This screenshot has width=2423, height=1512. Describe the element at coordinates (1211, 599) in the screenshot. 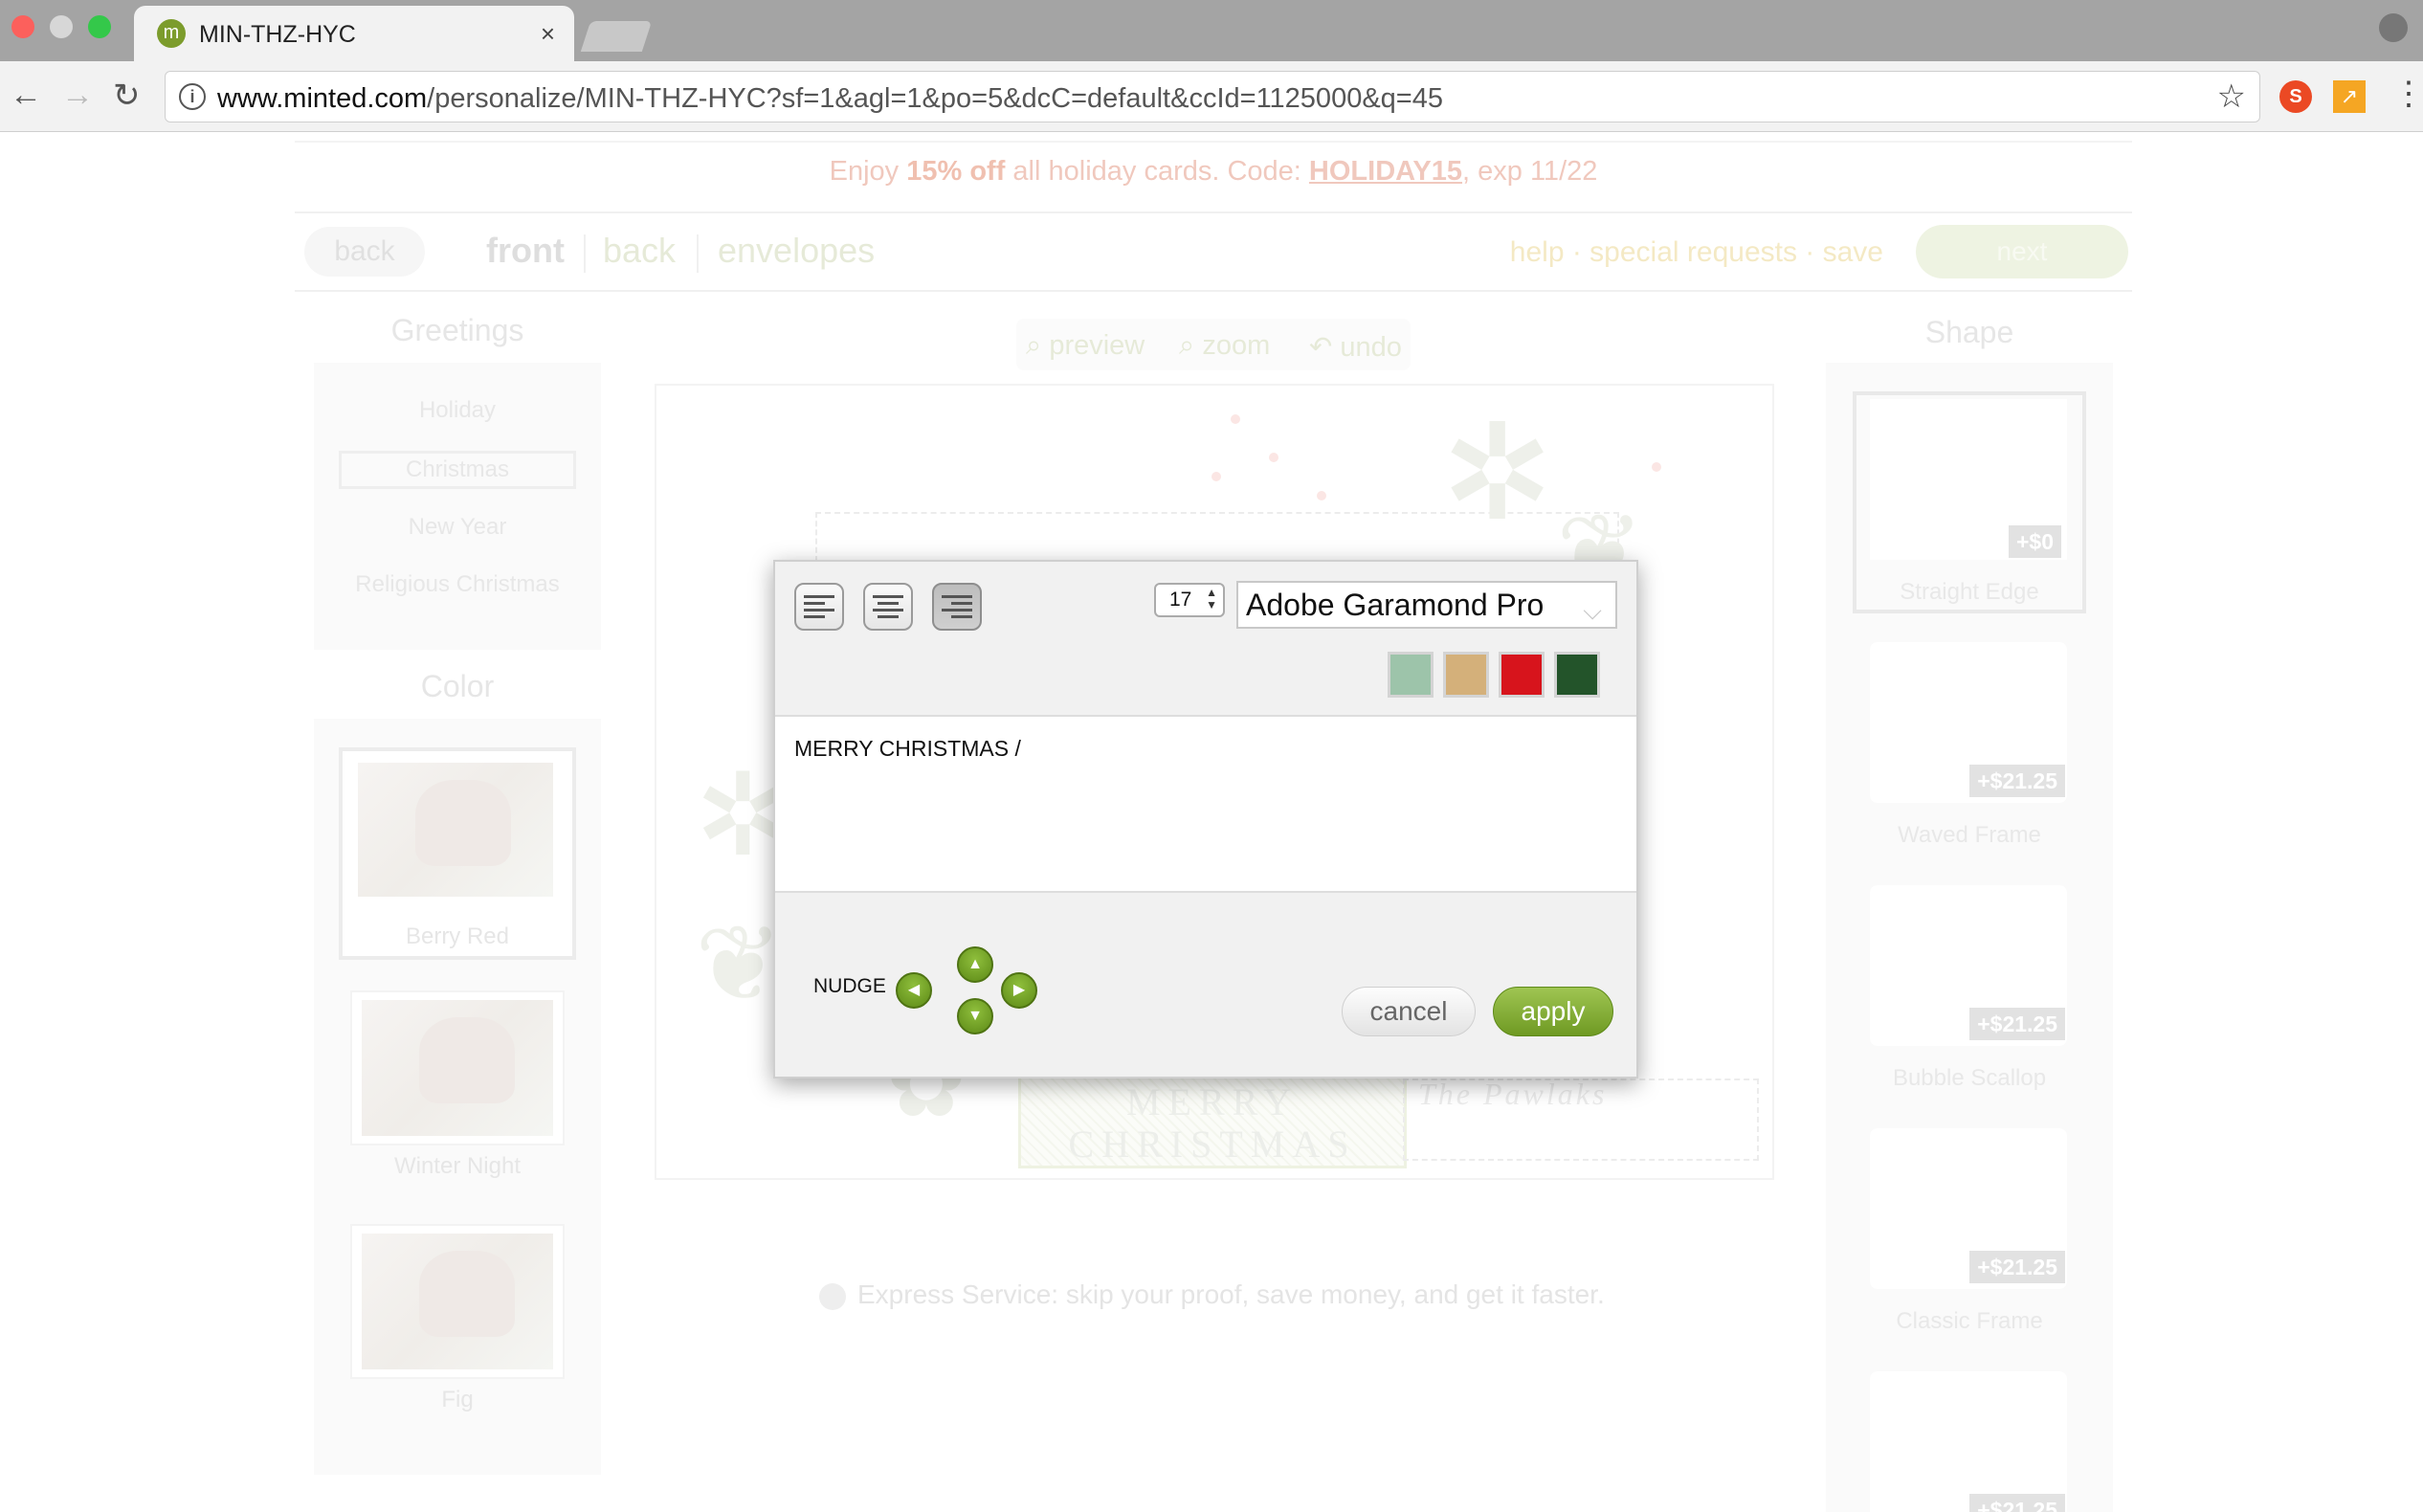

I see `stepper-arrows-icon: ▲ ▼` at that location.